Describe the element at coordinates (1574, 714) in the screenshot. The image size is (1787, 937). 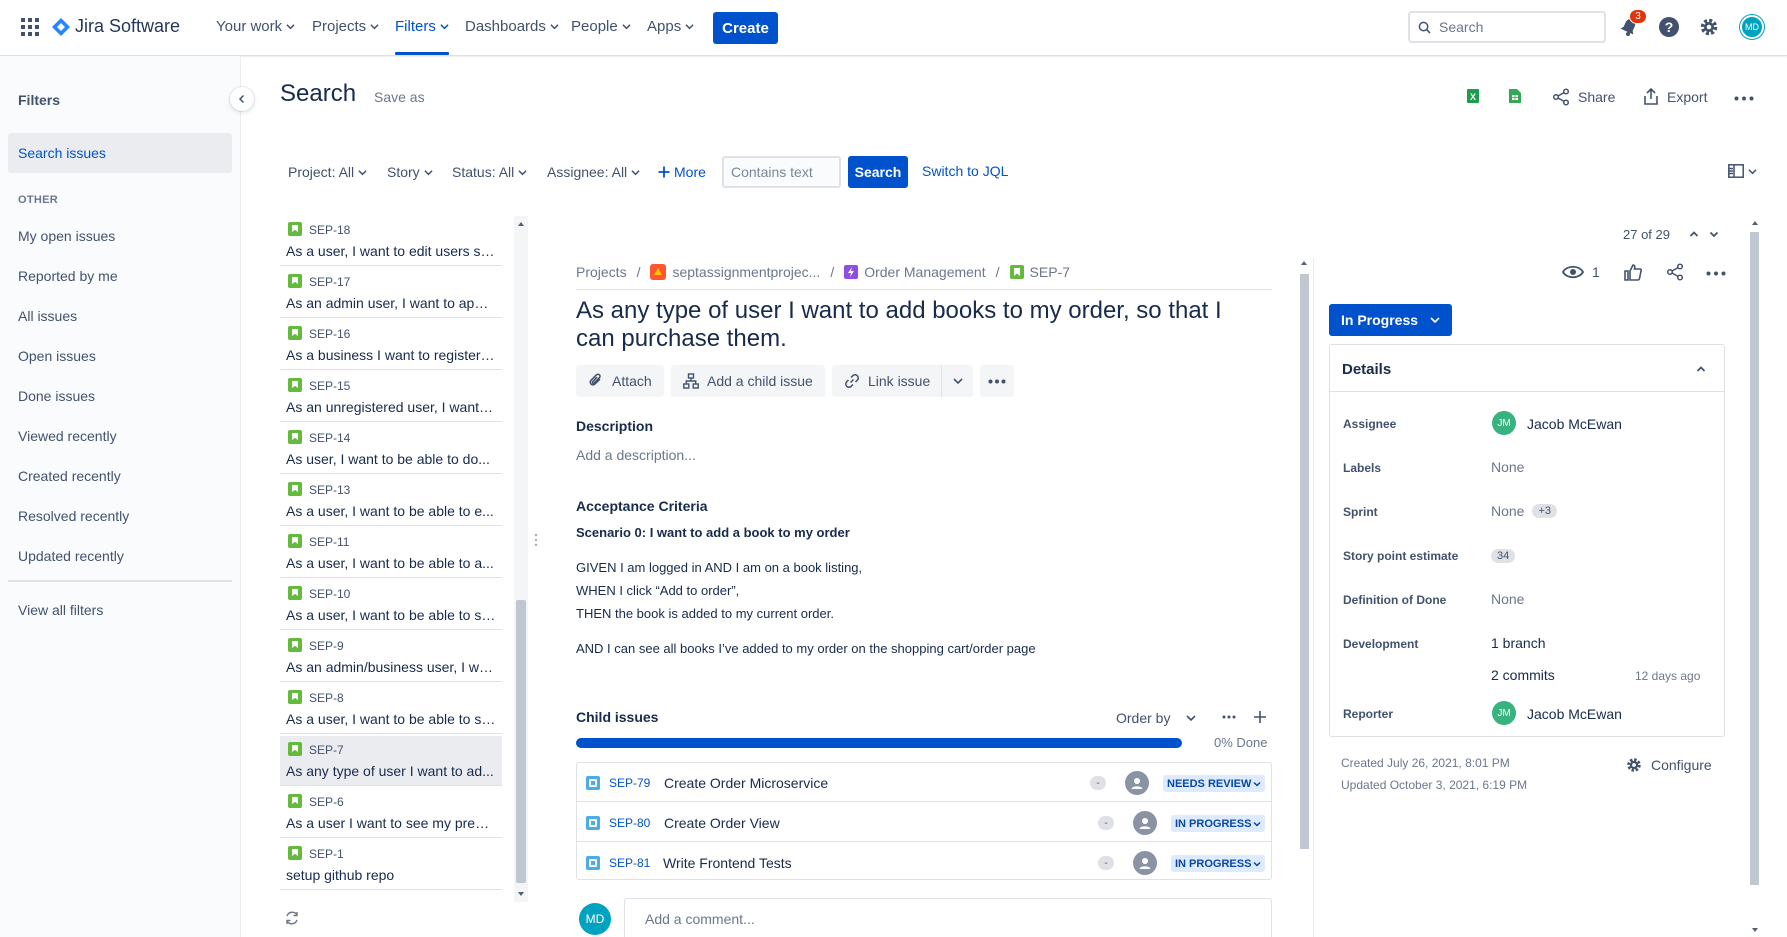
I see `reporter-value: Jacob McEwan` at that location.